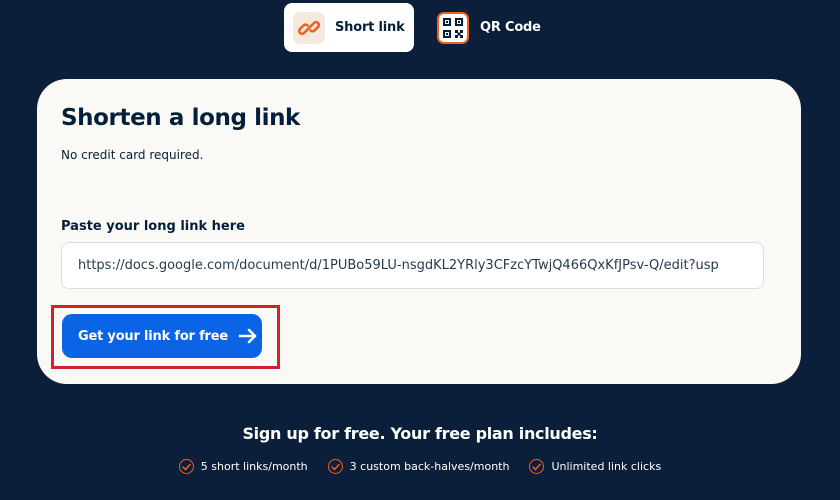 The image size is (840, 500). Describe the element at coordinates (429, 466) in the screenshot. I see `feature-label: 3 custom back-halves/month` at that location.